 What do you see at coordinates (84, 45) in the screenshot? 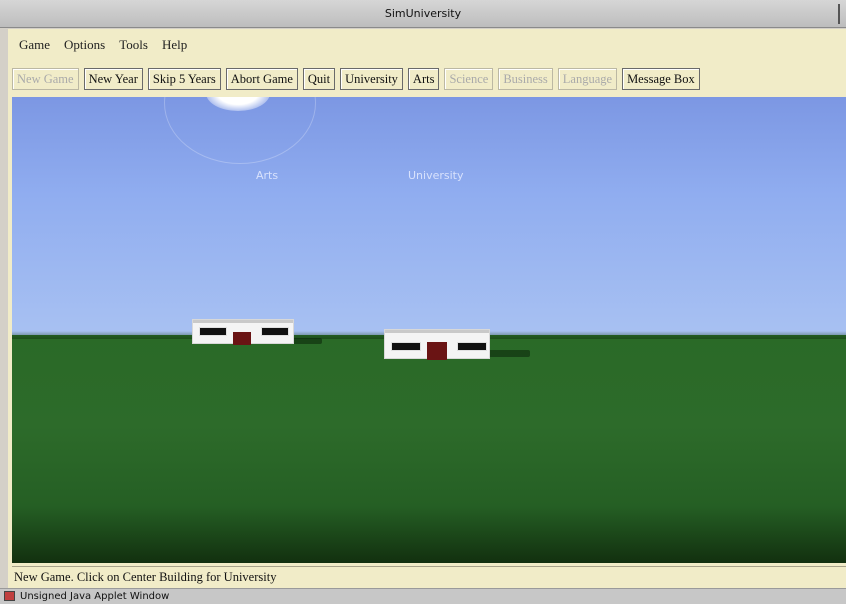
I see `menu-options: Options` at bounding box center [84, 45].